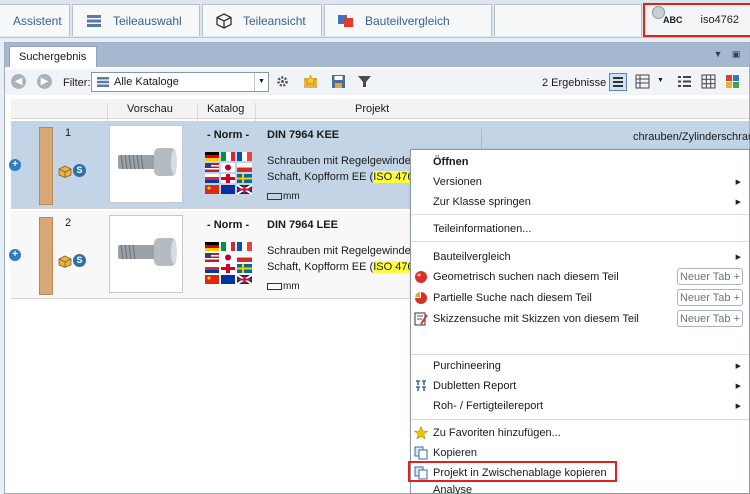 This screenshot has width=750, height=494. Describe the element at coordinates (150, 109) in the screenshot. I see `column-header-vorschau: Vorschau` at that location.